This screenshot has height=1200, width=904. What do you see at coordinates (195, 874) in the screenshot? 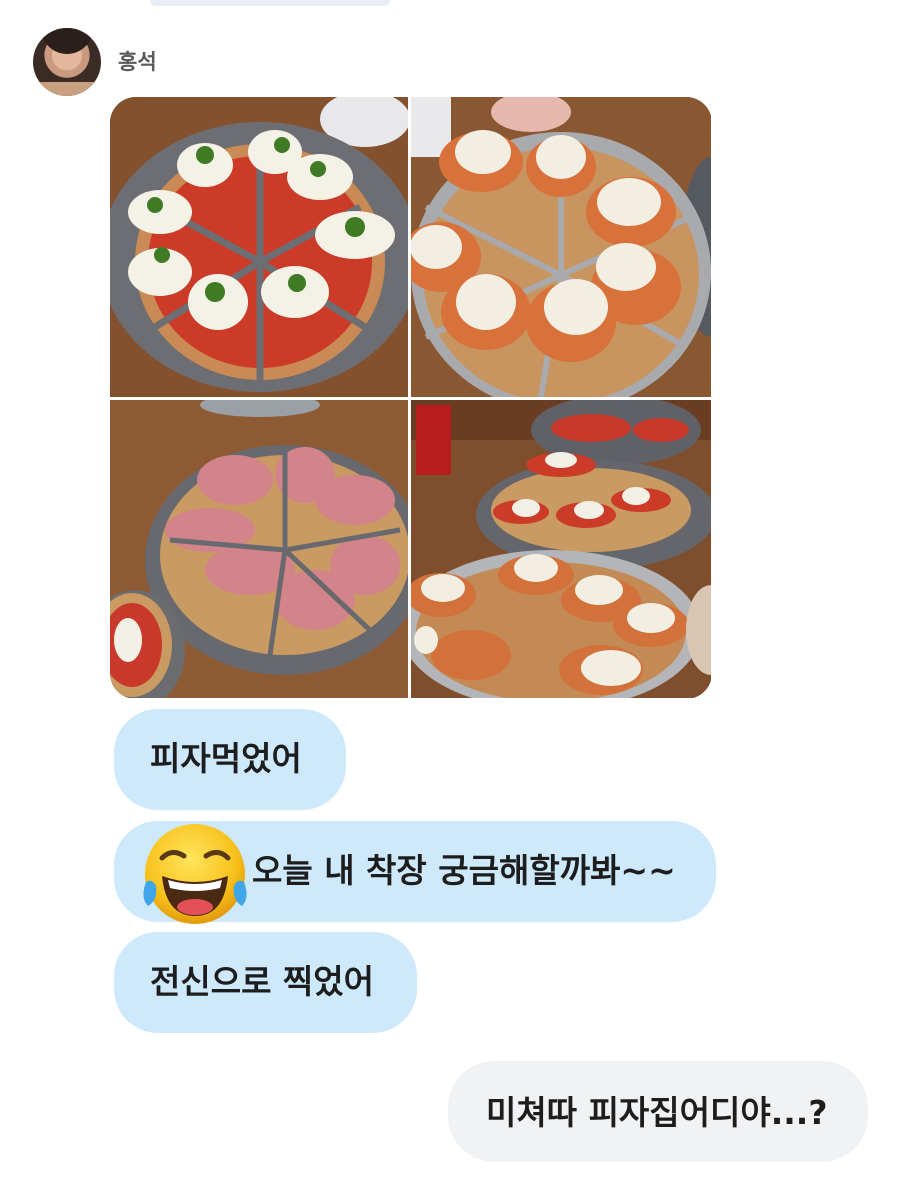
I see `face-with-tears-of-joy-icon` at bounding box center [195, 874].